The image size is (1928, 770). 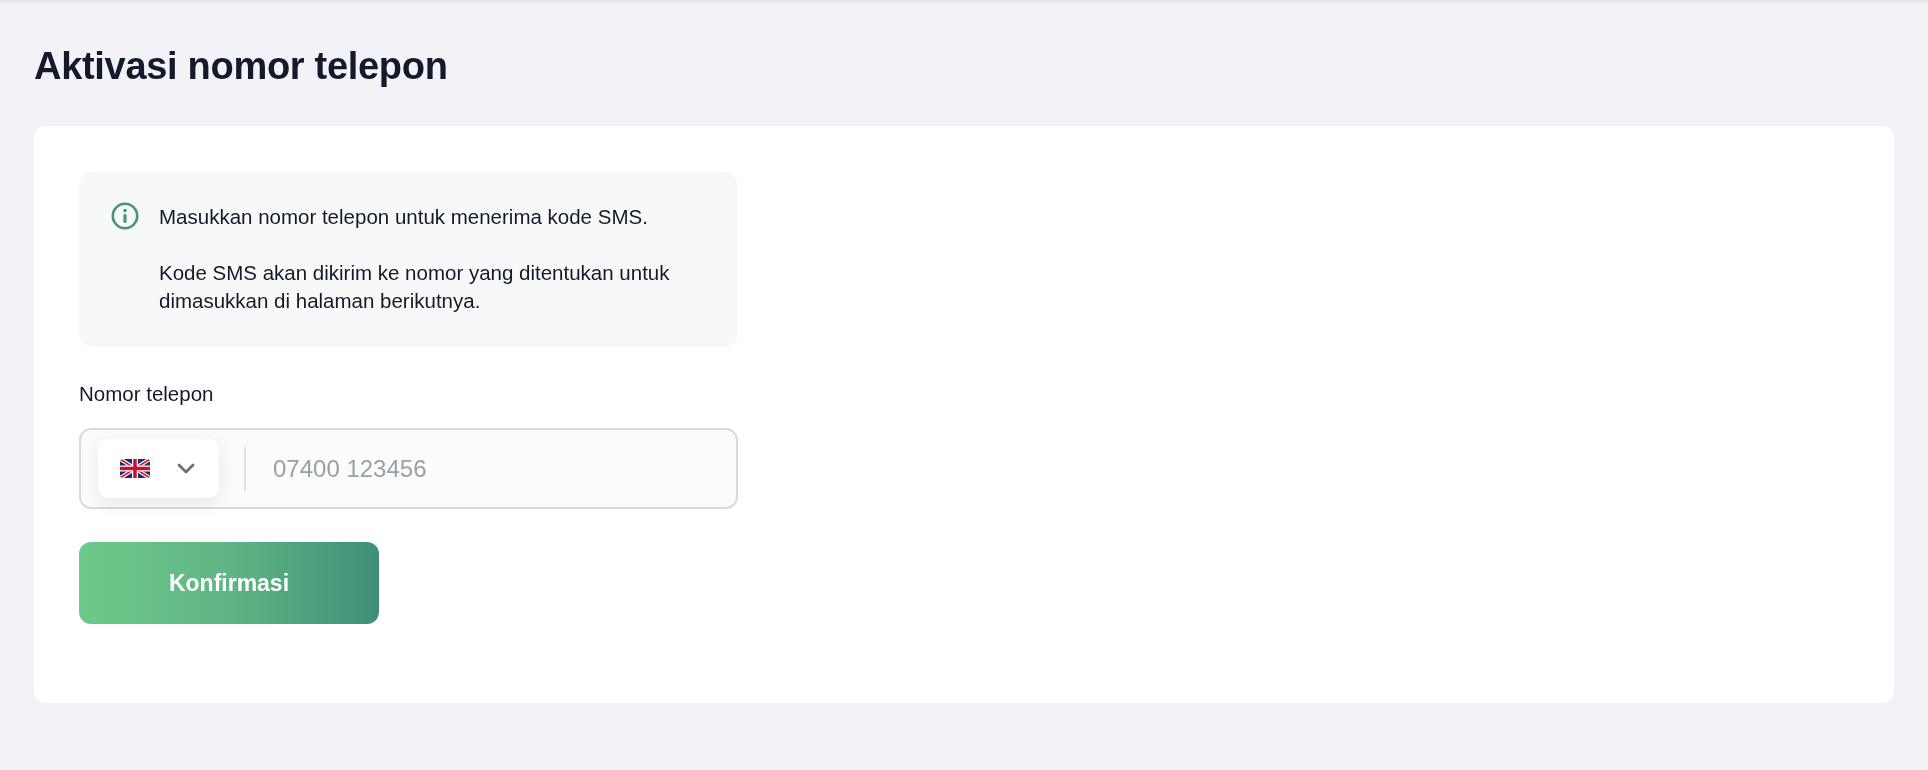 I want to click on info-icon, so click(x=125, y=216).